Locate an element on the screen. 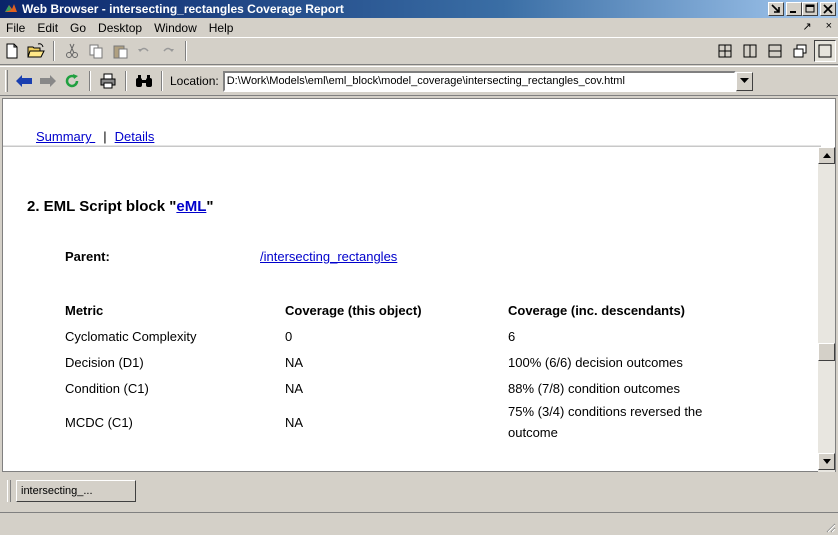 The image size is (838, 535). resize-grip-icon is located at coordinates (830, 527).